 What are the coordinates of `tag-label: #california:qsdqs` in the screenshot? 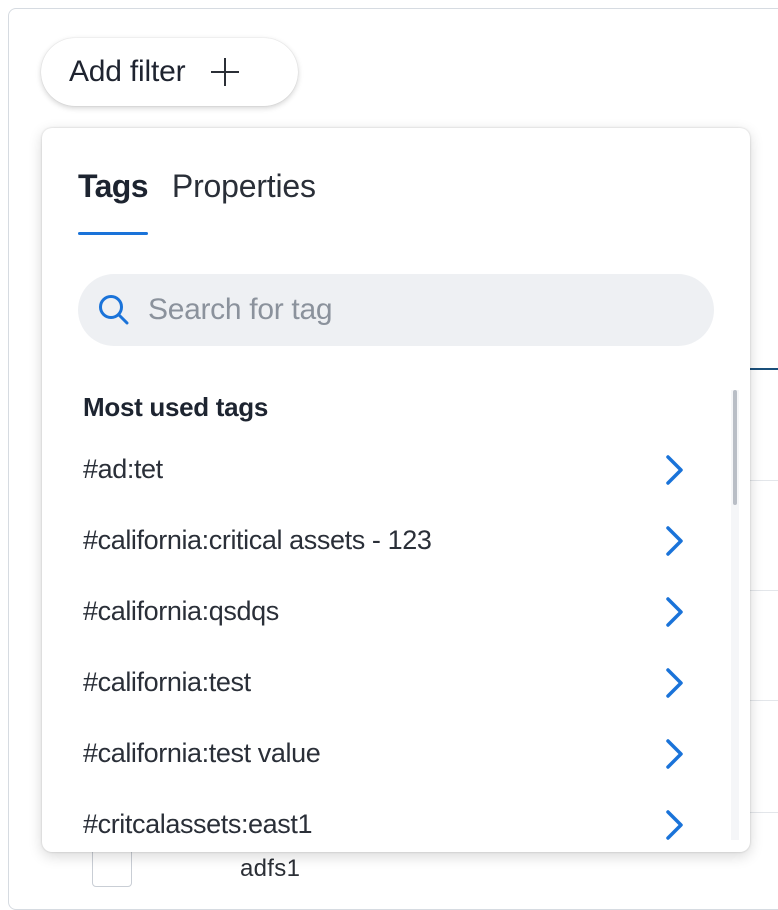 It's located at (181, 611).